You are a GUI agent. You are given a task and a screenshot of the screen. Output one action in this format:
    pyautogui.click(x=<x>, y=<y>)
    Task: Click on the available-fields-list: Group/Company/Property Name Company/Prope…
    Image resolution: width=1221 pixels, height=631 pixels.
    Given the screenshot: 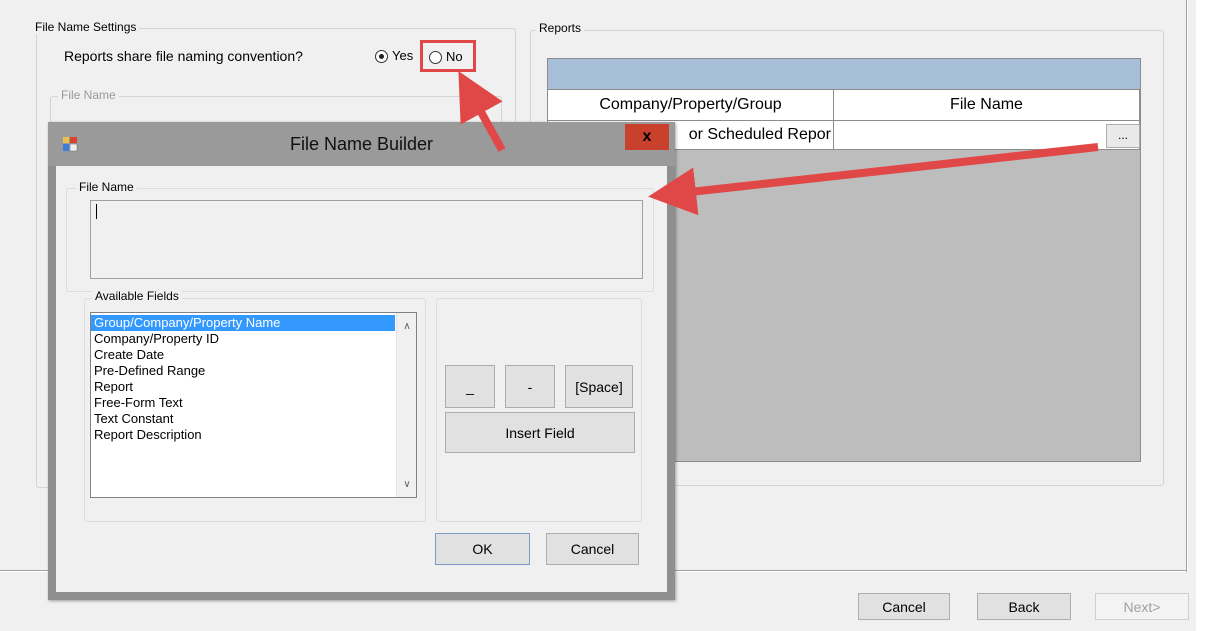 What is the action you would take?
    pyautogui.click(x=253, y=405)
    